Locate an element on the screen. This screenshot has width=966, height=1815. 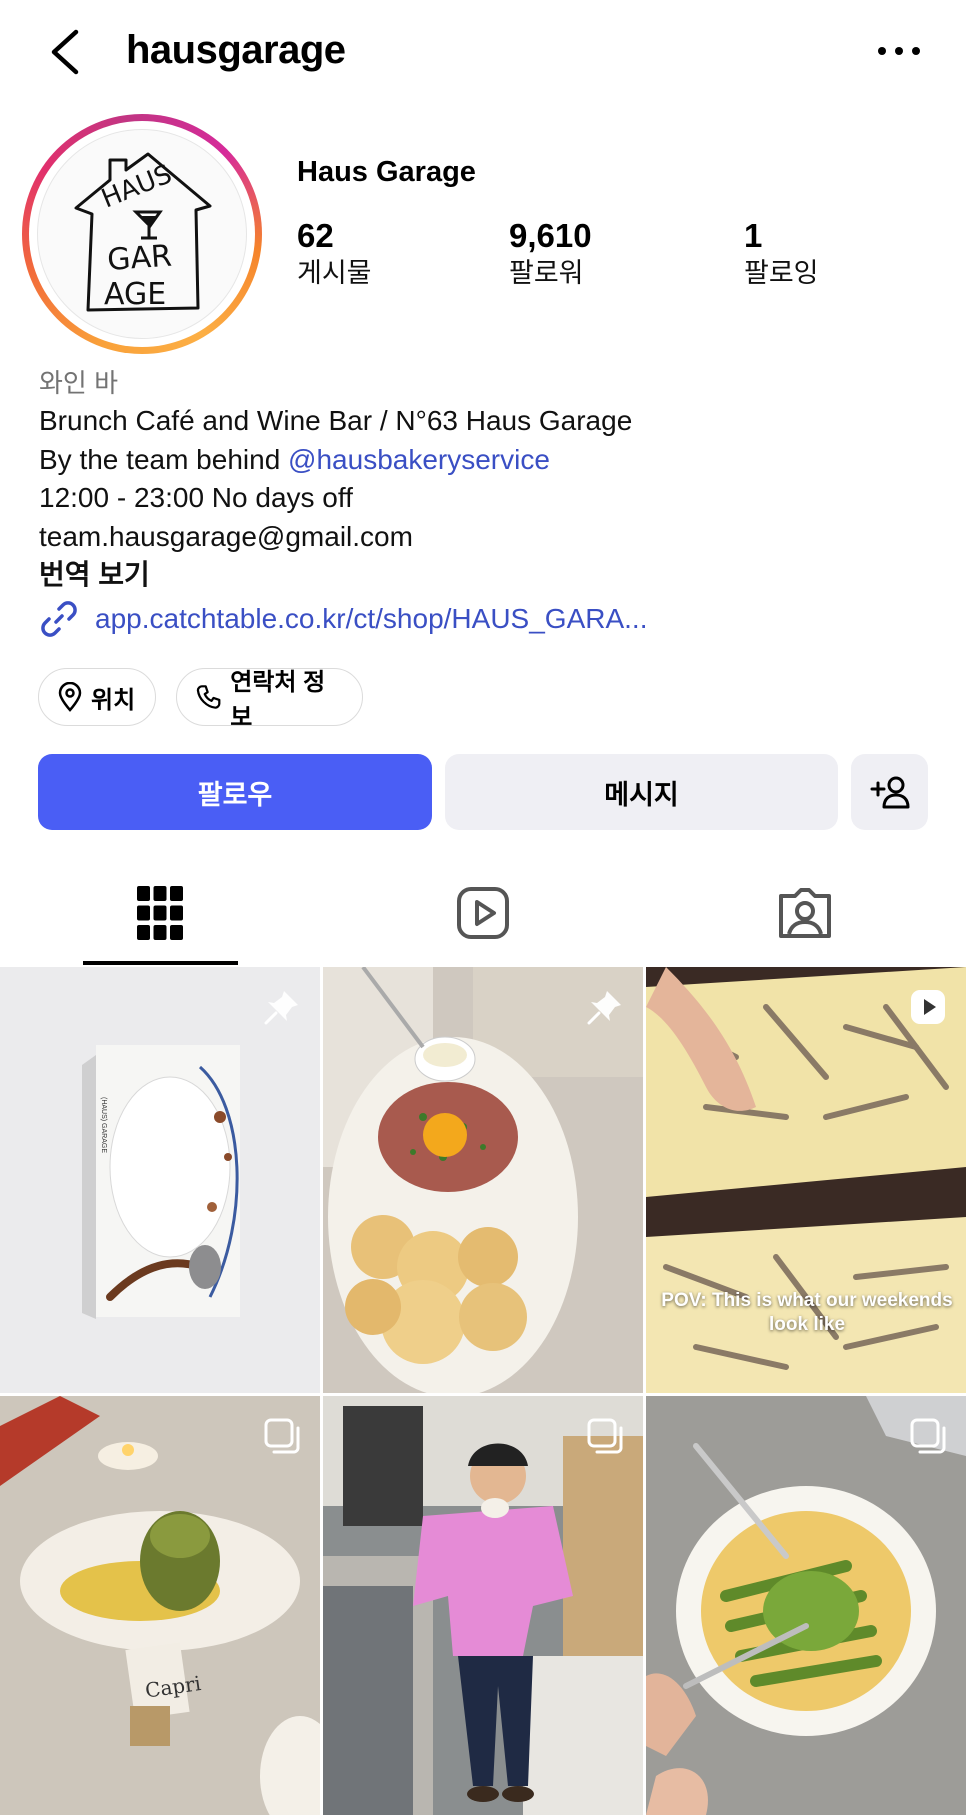
bio-line-3: 12:00 - 23:00 No days off is located at coordinates (196, 497).